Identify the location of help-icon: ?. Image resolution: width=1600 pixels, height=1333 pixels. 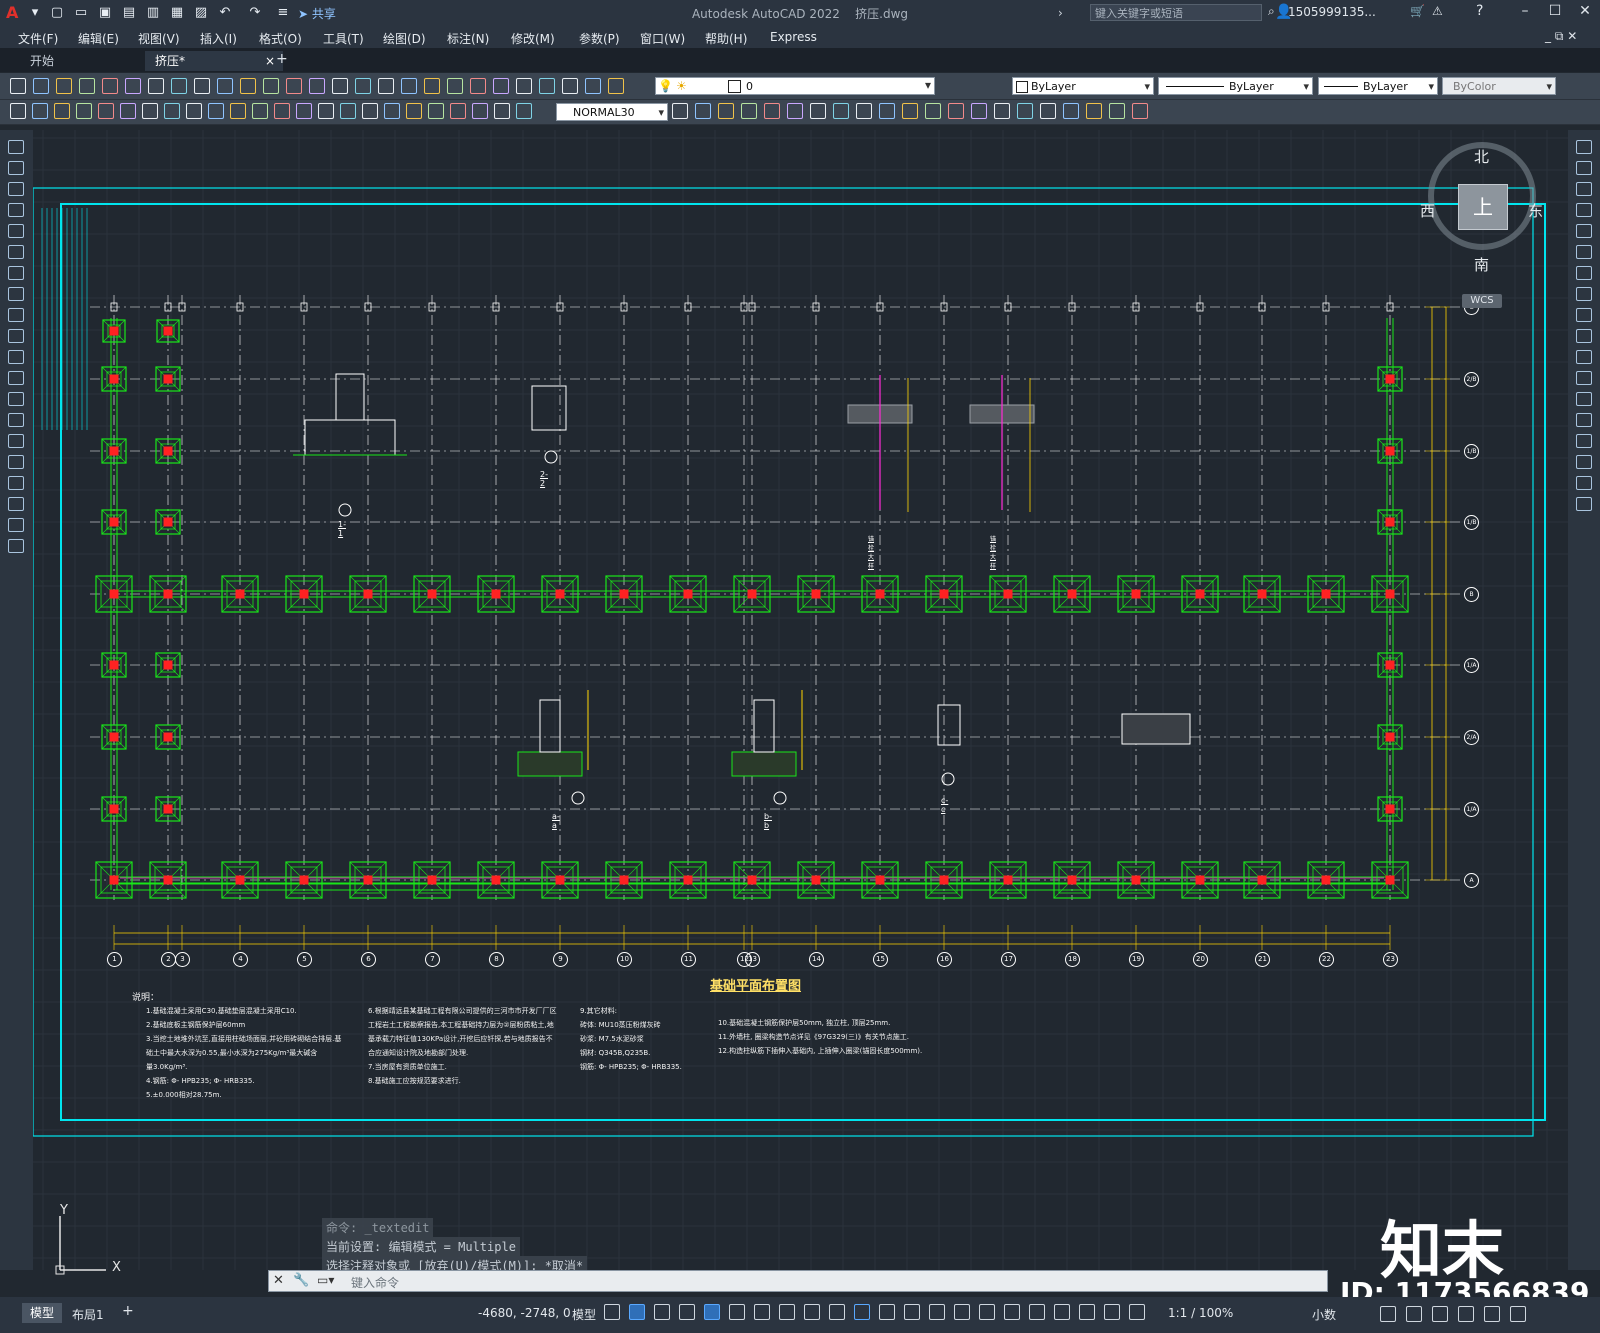
(1479, 11).